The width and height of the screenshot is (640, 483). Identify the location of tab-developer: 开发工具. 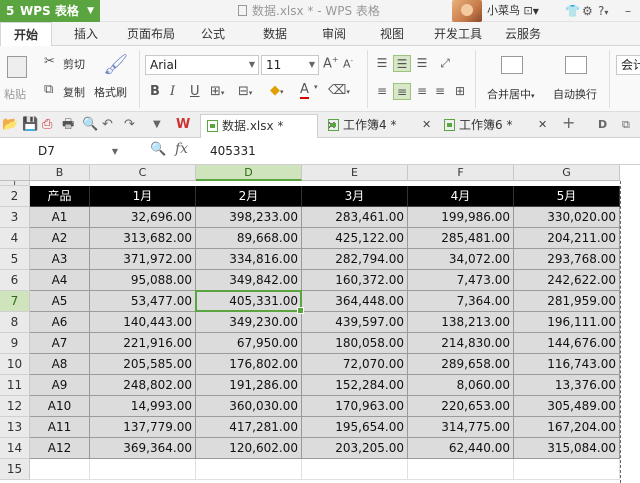
(458, 34).